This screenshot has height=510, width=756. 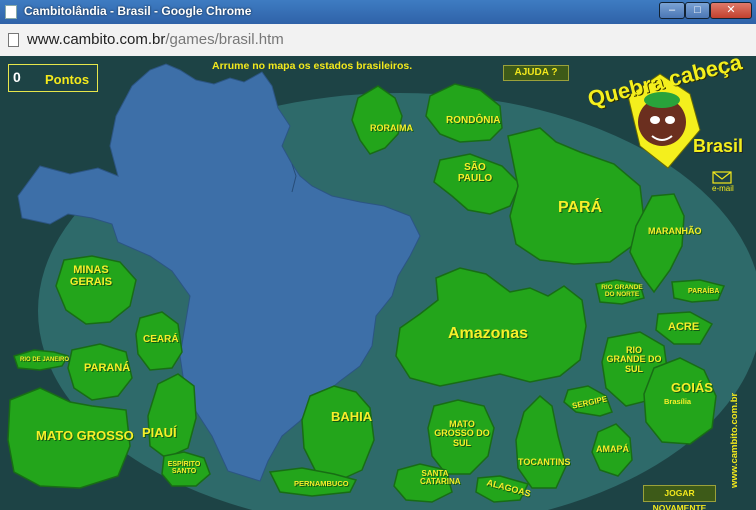 What do you see at coordinates (684, 327) in the screenshot?
I see `label-acre: ACRE` at bounding box center [684, 327].